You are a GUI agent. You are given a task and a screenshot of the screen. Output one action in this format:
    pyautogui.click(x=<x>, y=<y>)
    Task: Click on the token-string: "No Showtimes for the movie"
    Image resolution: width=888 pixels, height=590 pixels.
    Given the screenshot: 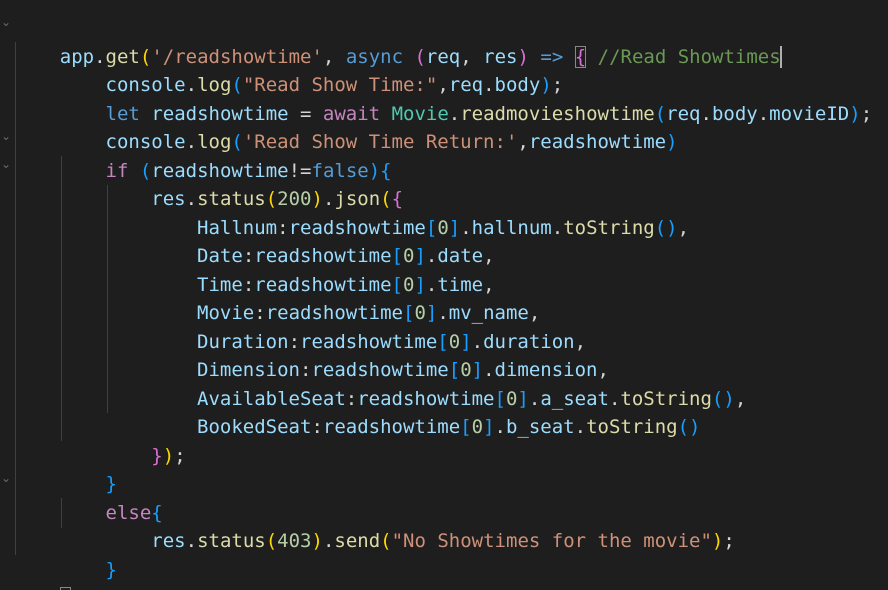 What is the action you would take?
    pyautogui.click(x=551, y=541)
    